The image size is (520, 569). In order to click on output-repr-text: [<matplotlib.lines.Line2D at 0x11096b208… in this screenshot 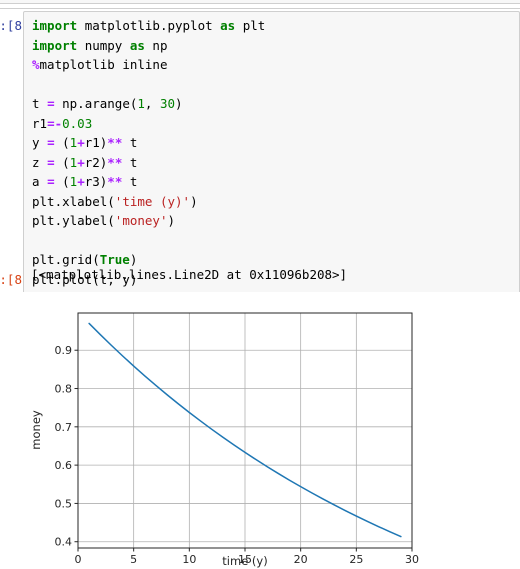, I will do `click(189, 274)`.